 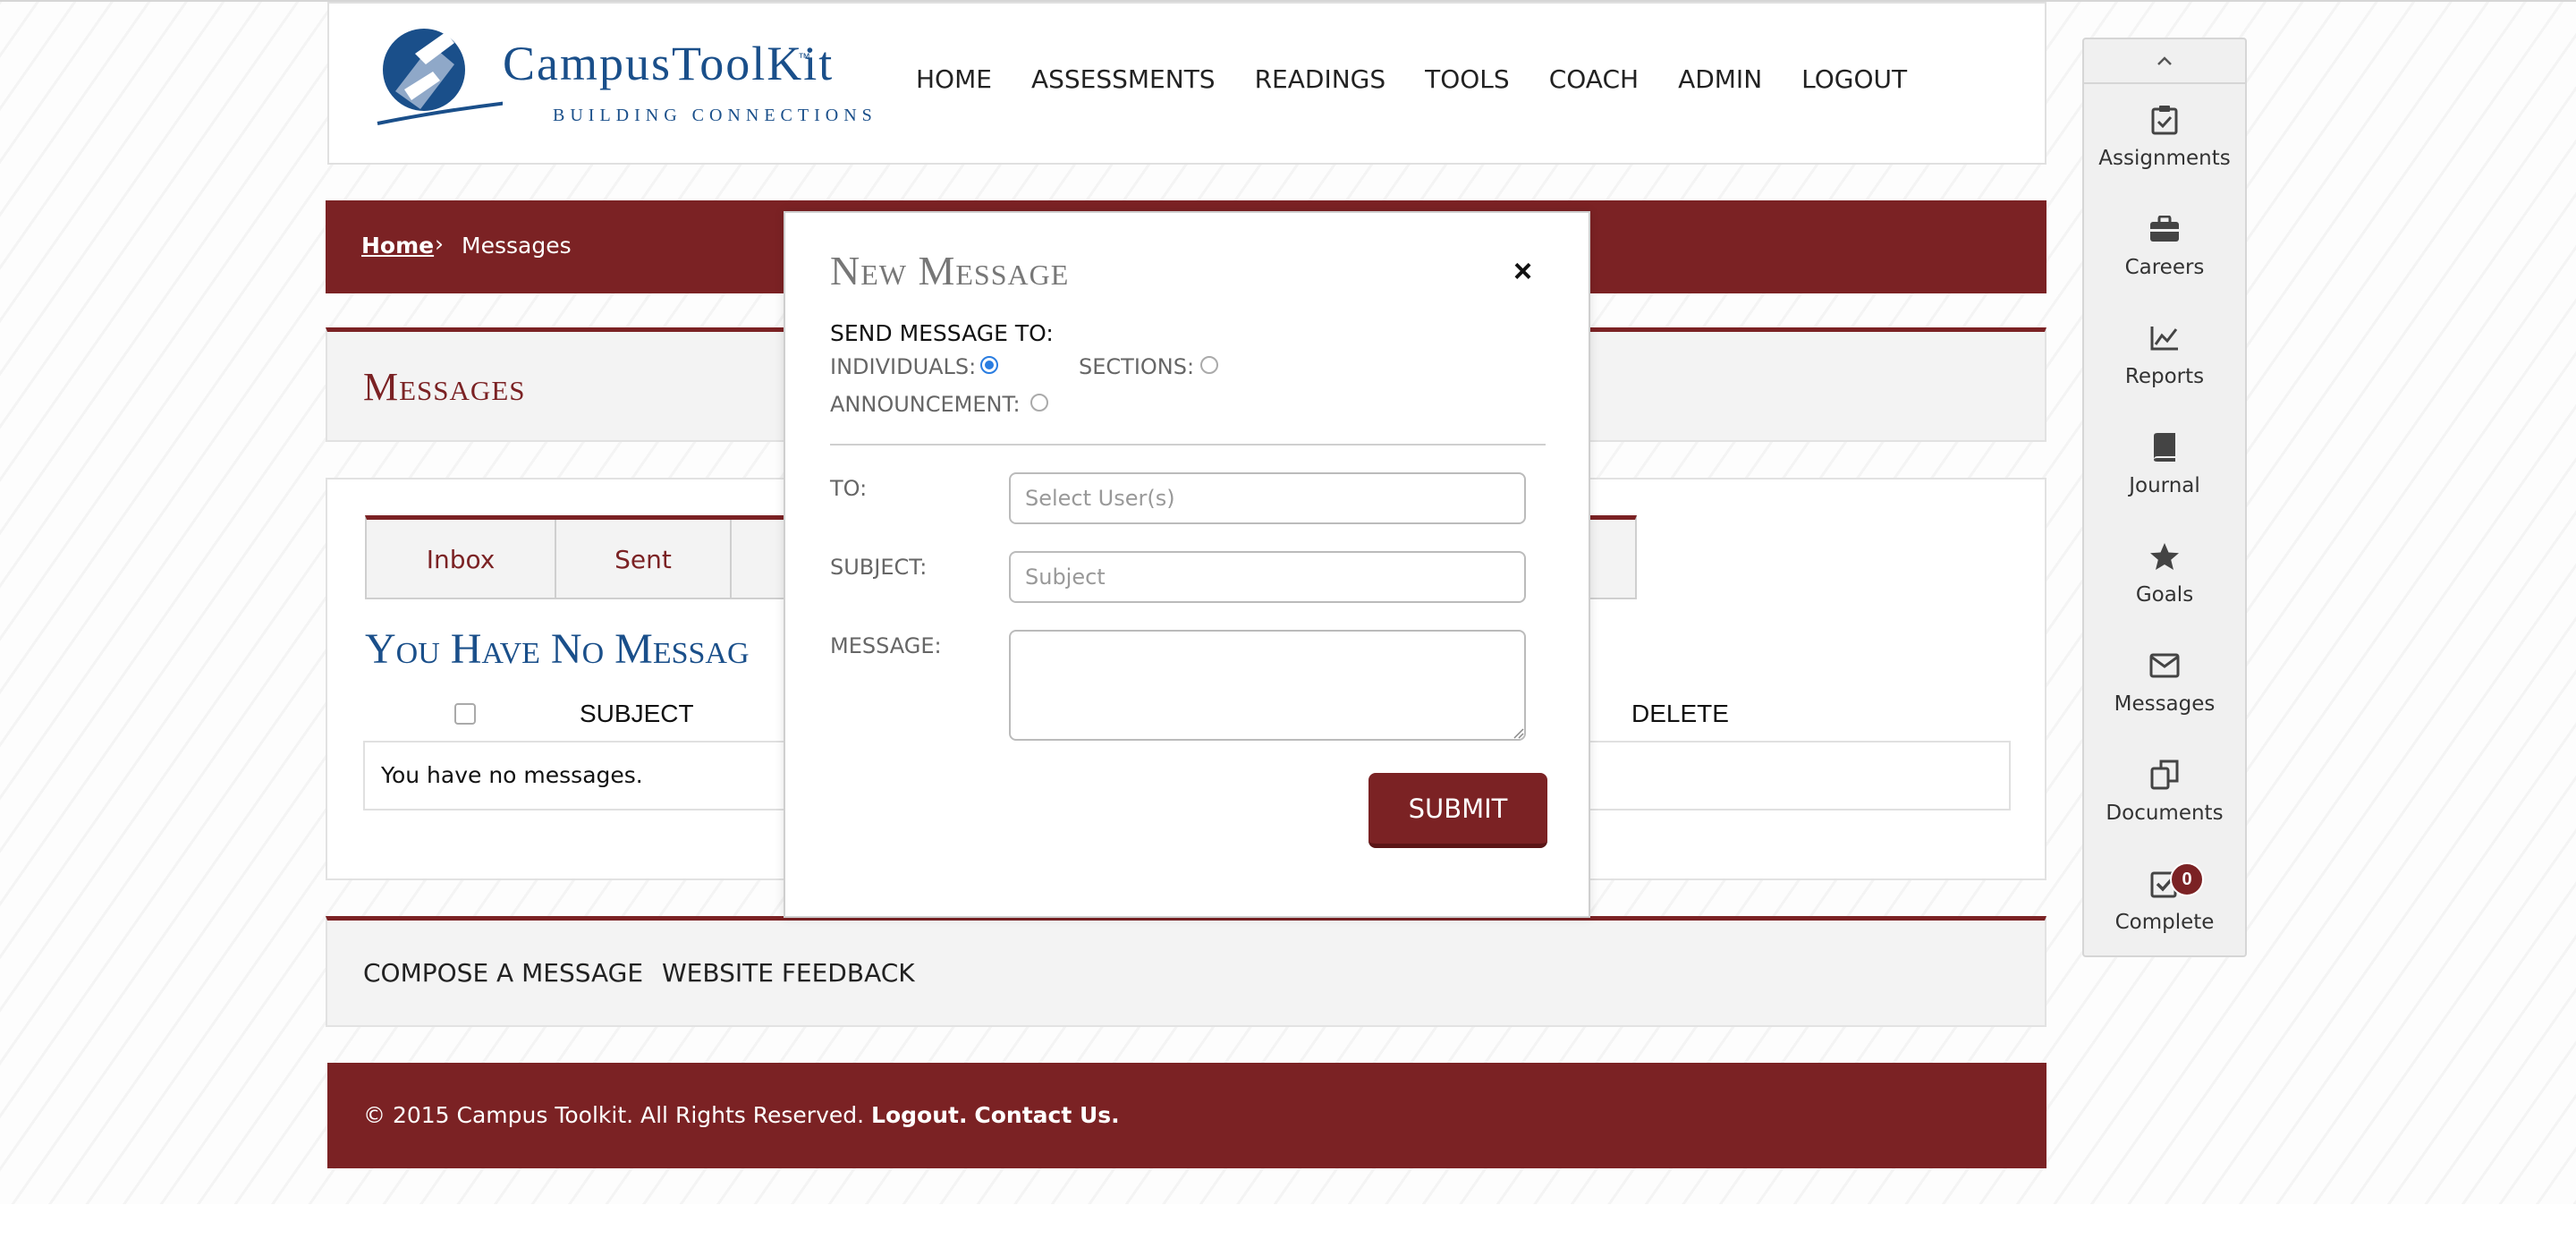 I want to click on announcement-radio, so click(x=1039, y=403).